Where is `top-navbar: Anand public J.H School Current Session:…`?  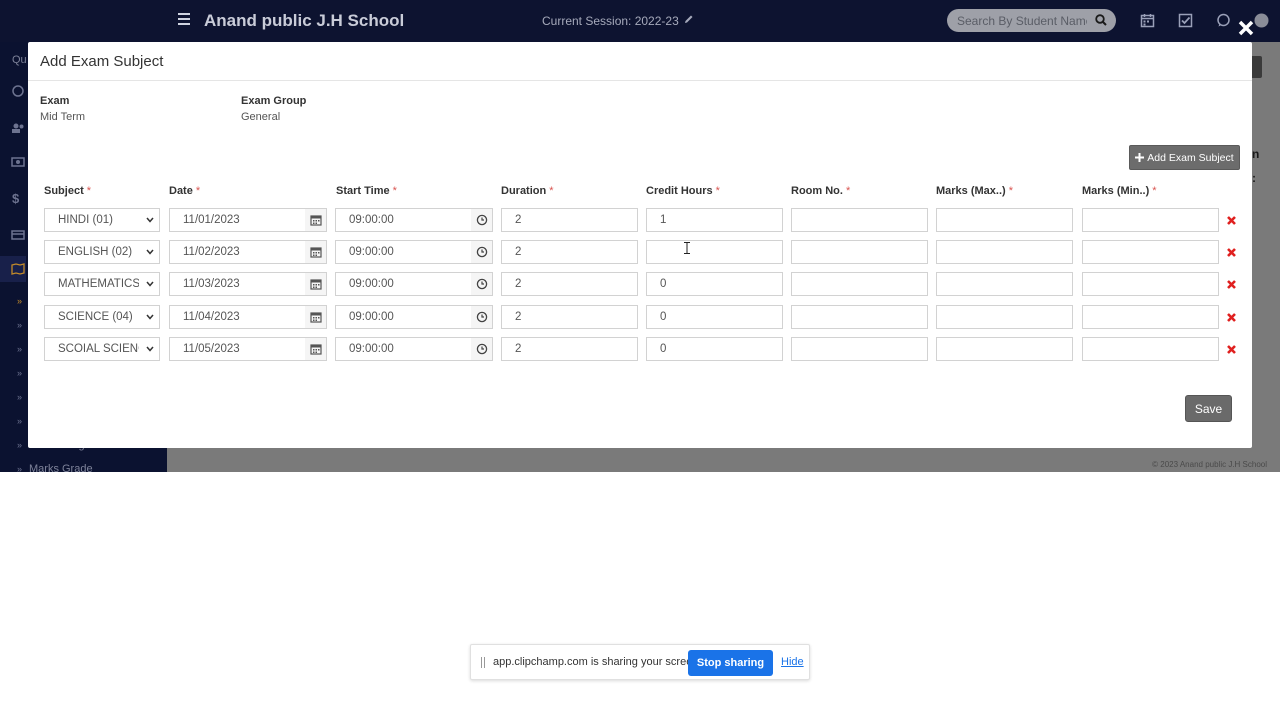
top-navbar: Anand public J.H School Current Session:… is located at coordinates (640, 21).